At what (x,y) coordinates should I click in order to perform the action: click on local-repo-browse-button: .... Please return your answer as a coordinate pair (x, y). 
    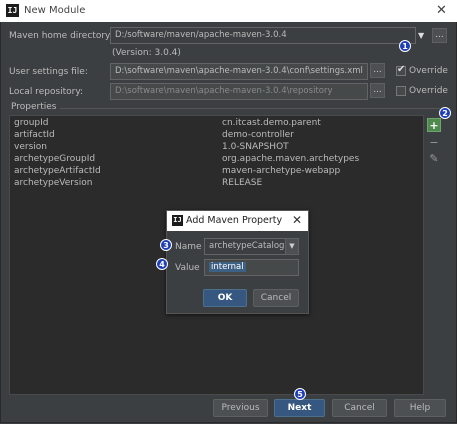
    Looking at the image, I should click on (377, 90).